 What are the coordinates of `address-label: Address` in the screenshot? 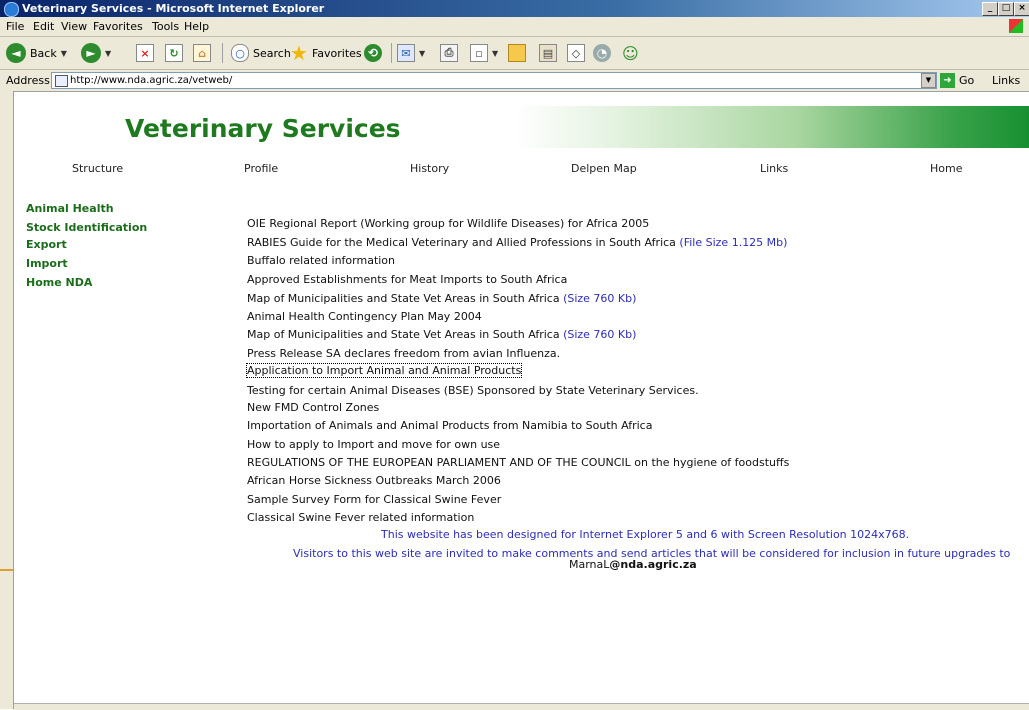 It's located at (28, 80).